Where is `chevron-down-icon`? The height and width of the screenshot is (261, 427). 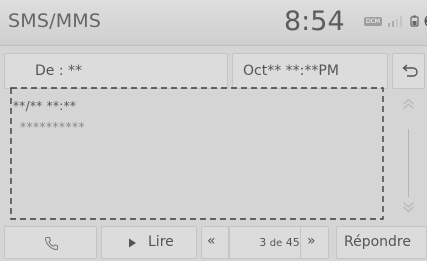 chevron-down-icon is located at coordinates (408, 207).